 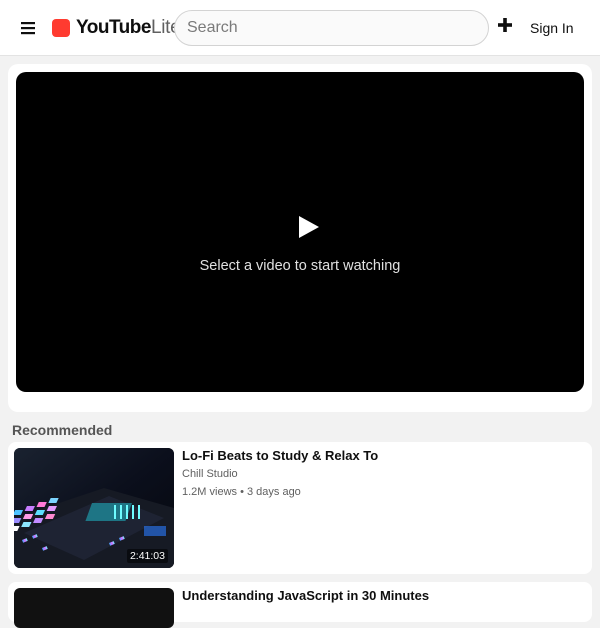 What do you see at coordinates (552, 28) in the screenshot?
I see `sign-in-button: Sign In` at bounding box center [552, 28].